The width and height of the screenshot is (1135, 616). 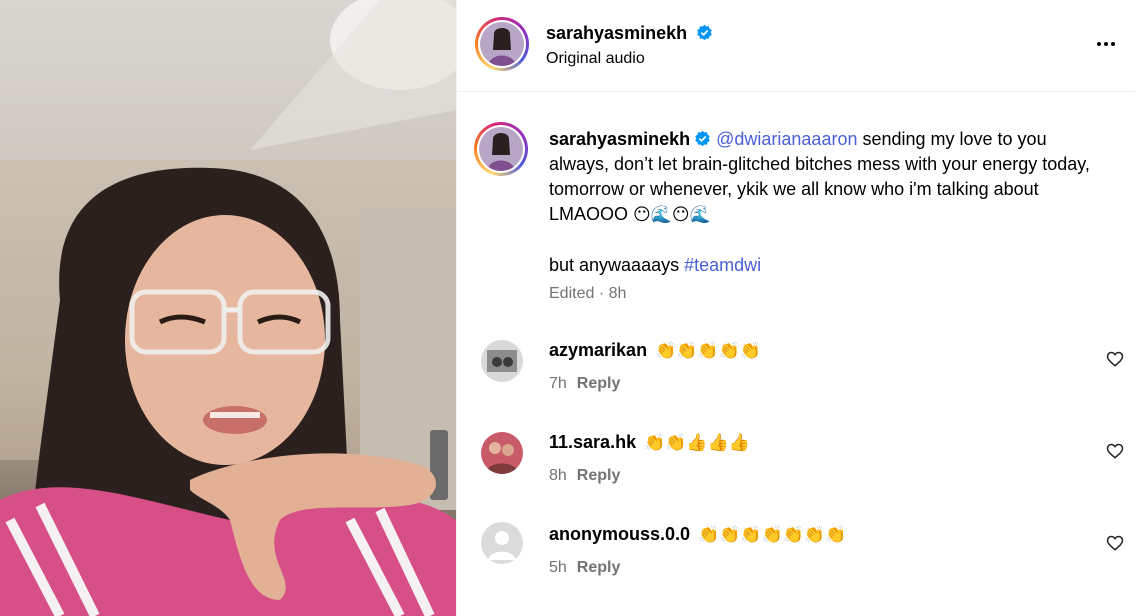 I want to click on comment-username: azymarikan, so click(x=598, y=350).